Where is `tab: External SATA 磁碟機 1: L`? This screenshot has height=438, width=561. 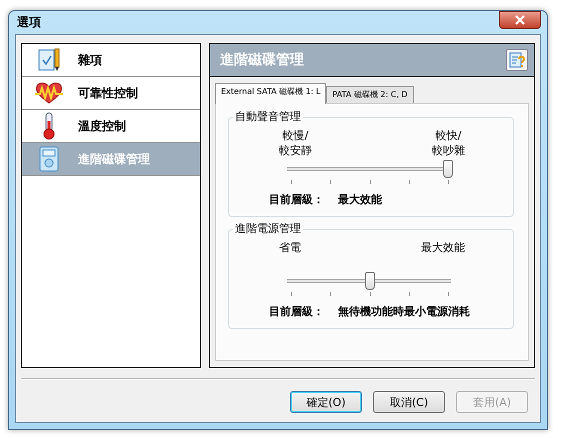
tab: External SATA 磁碟機 1: L is located at coordinates (270, 93).